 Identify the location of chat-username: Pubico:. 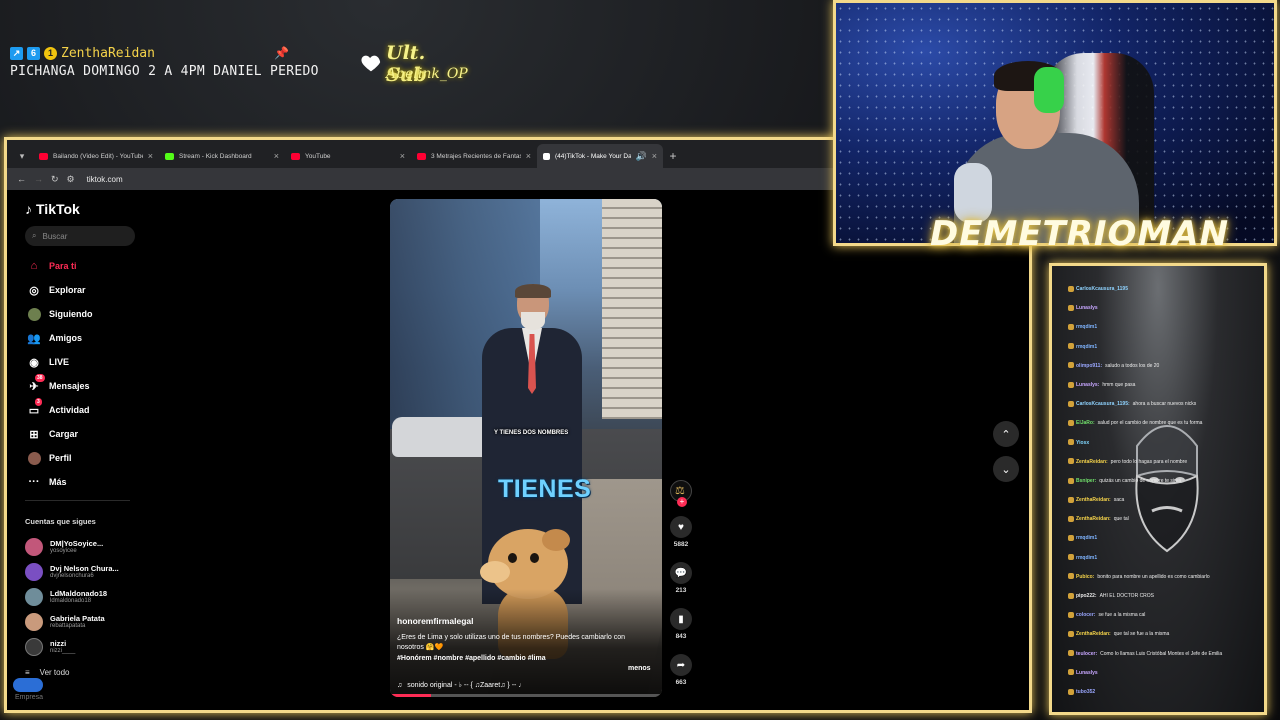
(1085, 577).